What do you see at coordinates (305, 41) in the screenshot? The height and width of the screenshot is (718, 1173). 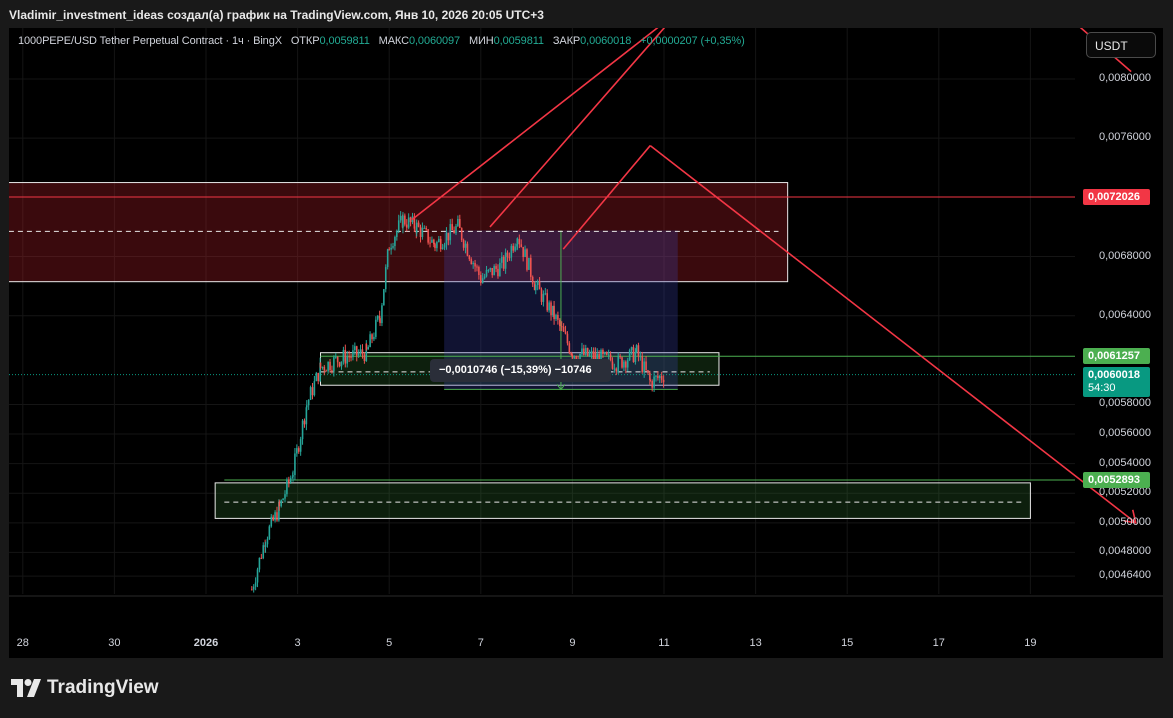 I see `legend-open-label: ОТКР` at bounding box center [305, 41].